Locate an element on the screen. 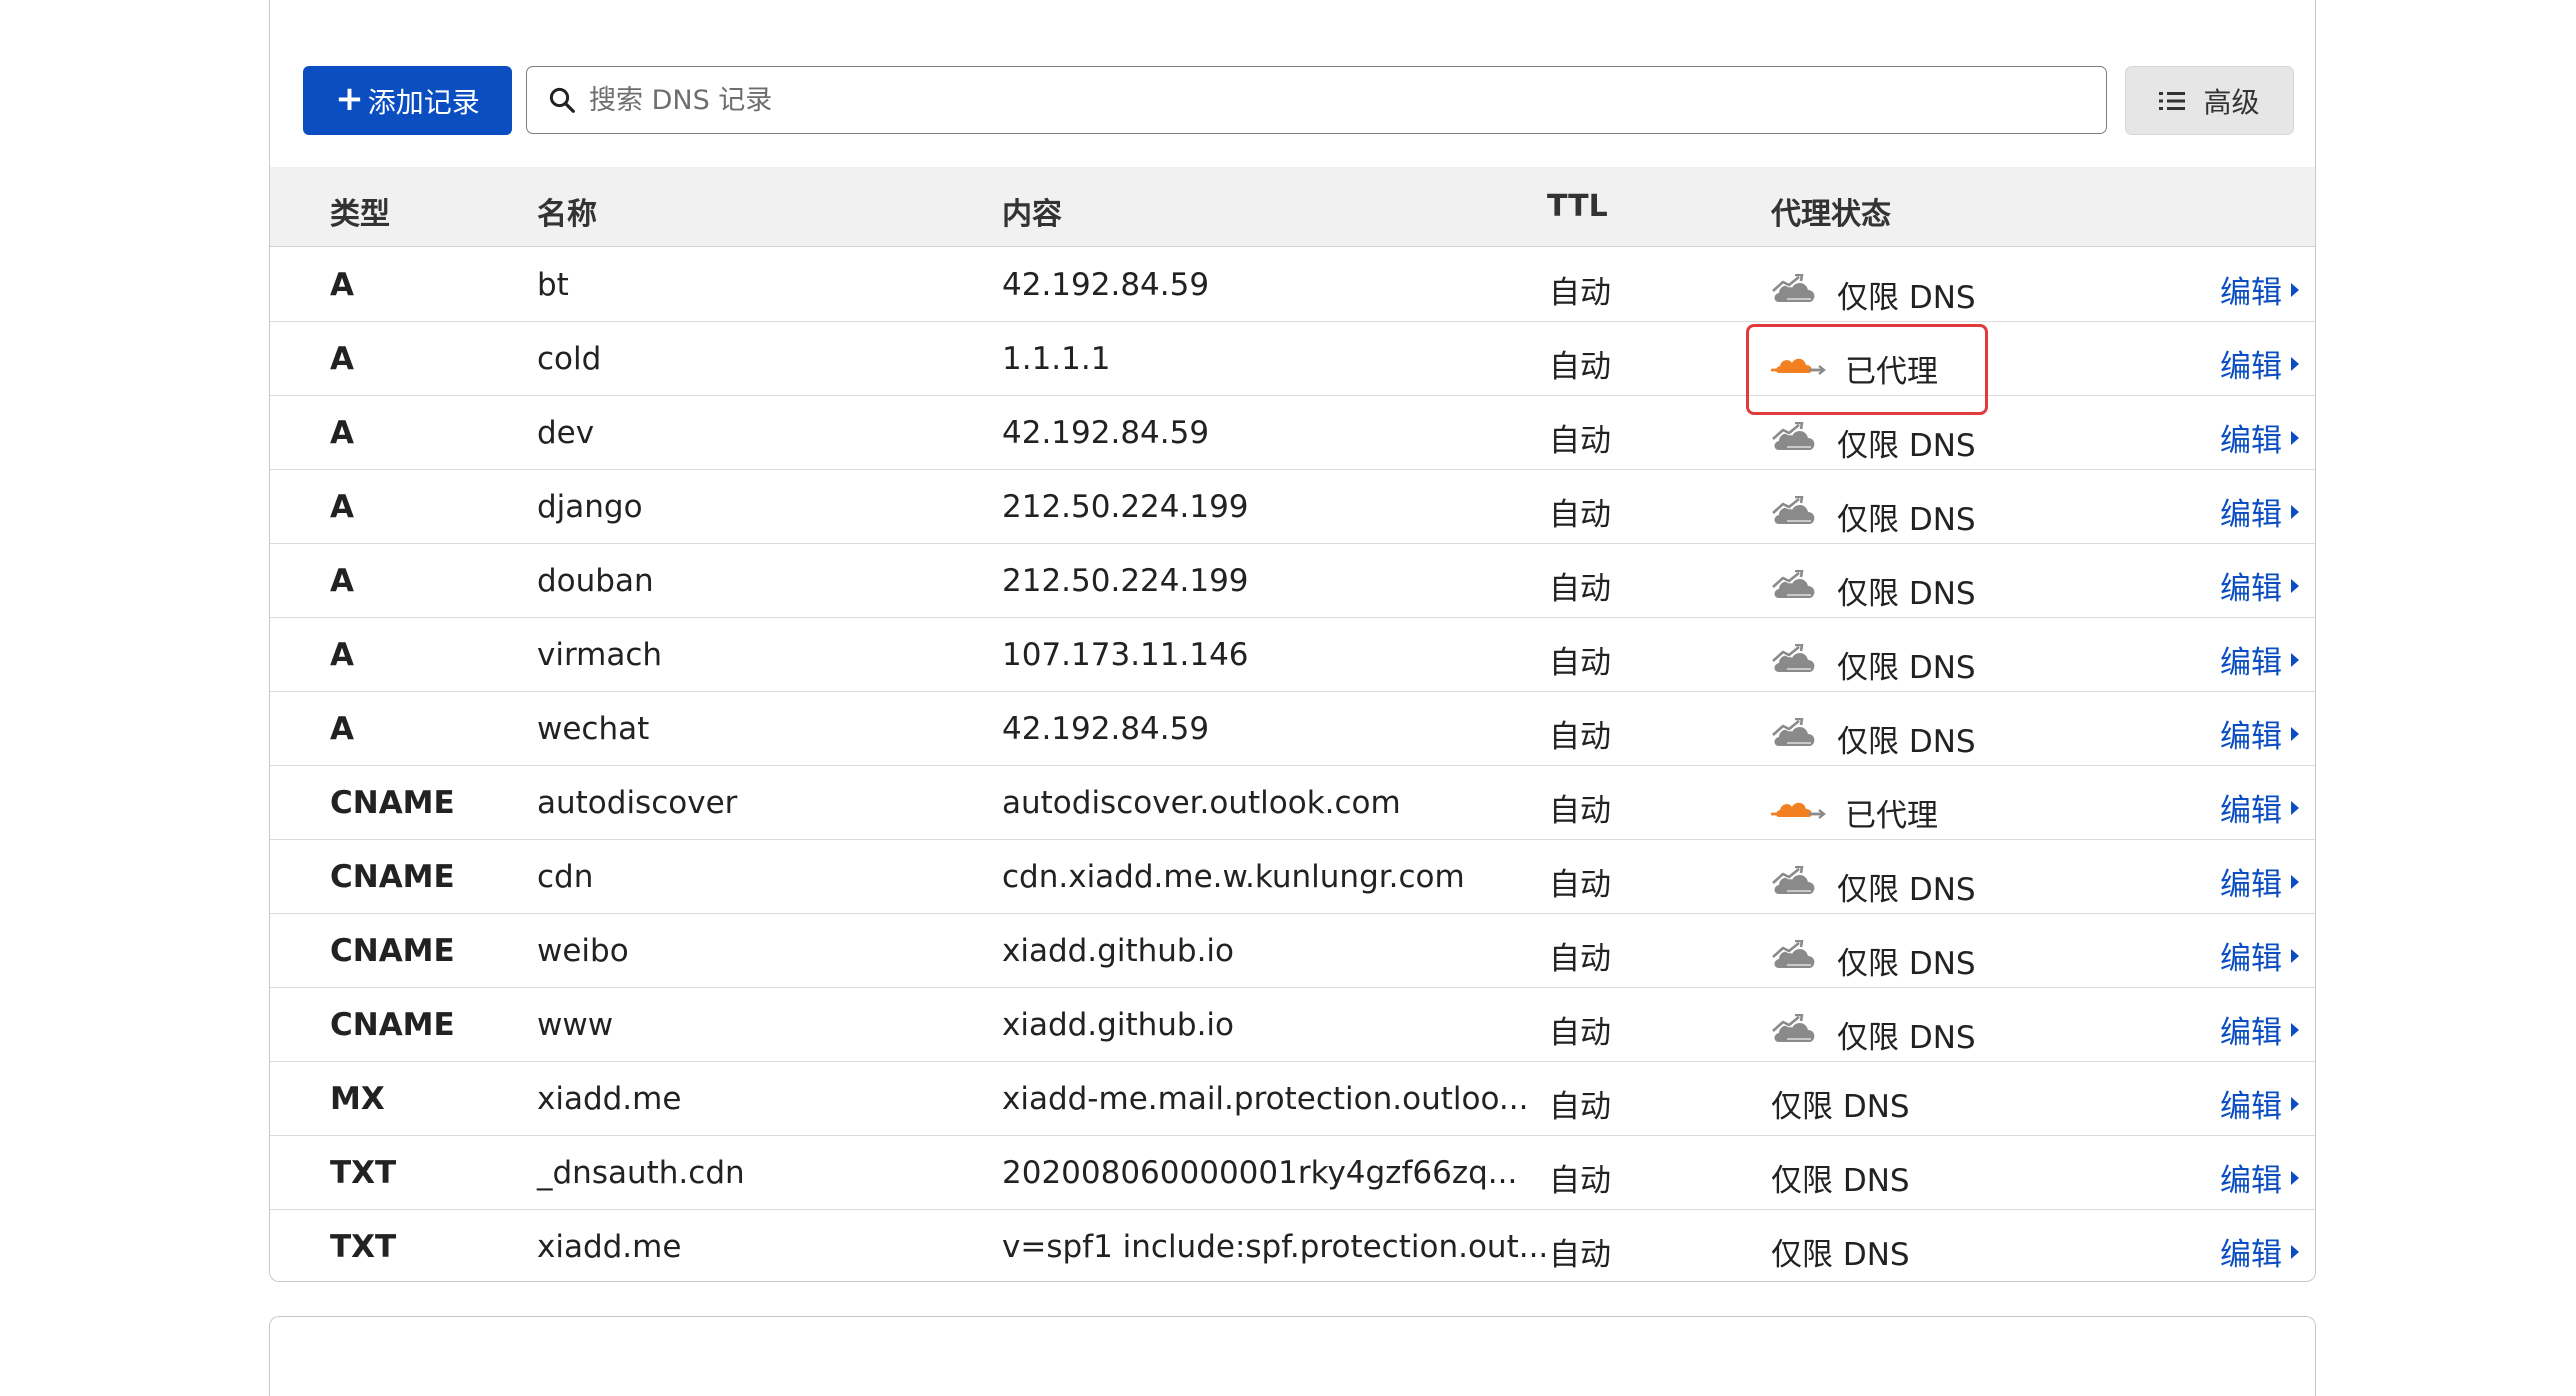  advanced-button: 高级 is located at coordinates (2209, 100).